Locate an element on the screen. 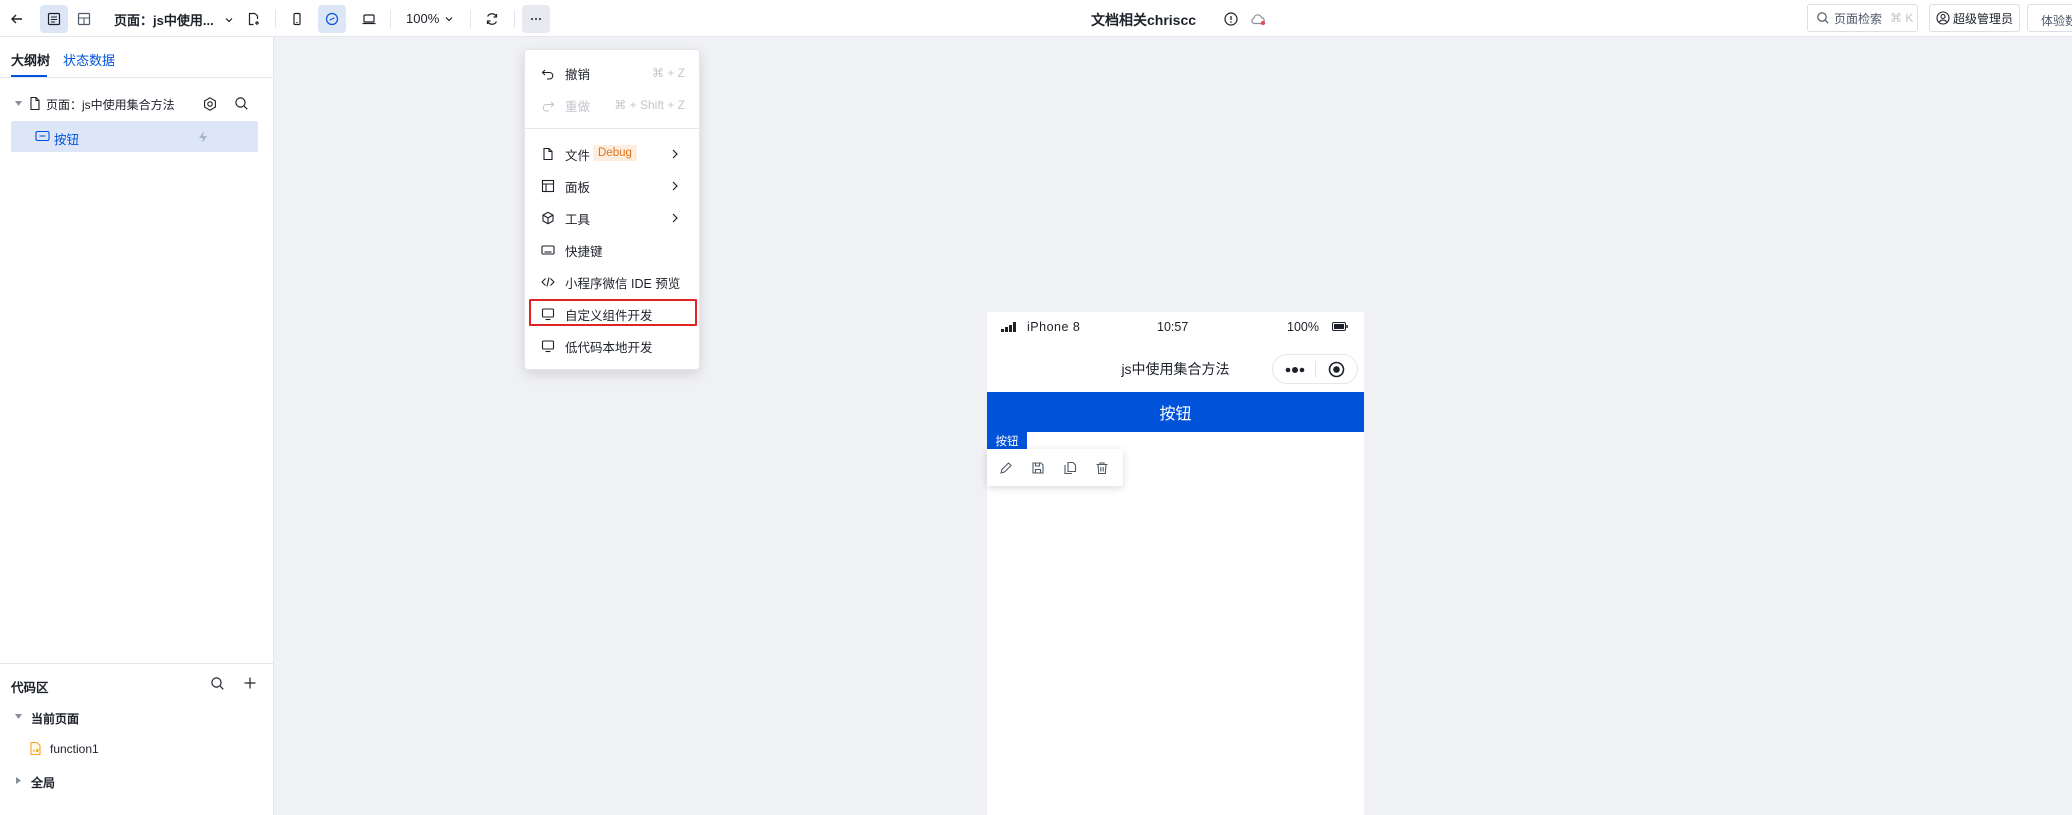 This screenshot has width=2072, height=815. settings-gear-icon is located at coordinates (210, 104).